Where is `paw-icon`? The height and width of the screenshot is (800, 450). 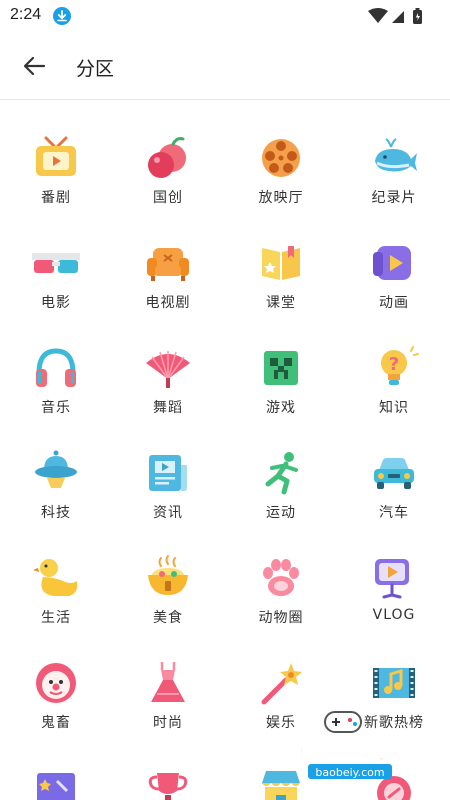
paw-icon is located at coordinates (281, 577).